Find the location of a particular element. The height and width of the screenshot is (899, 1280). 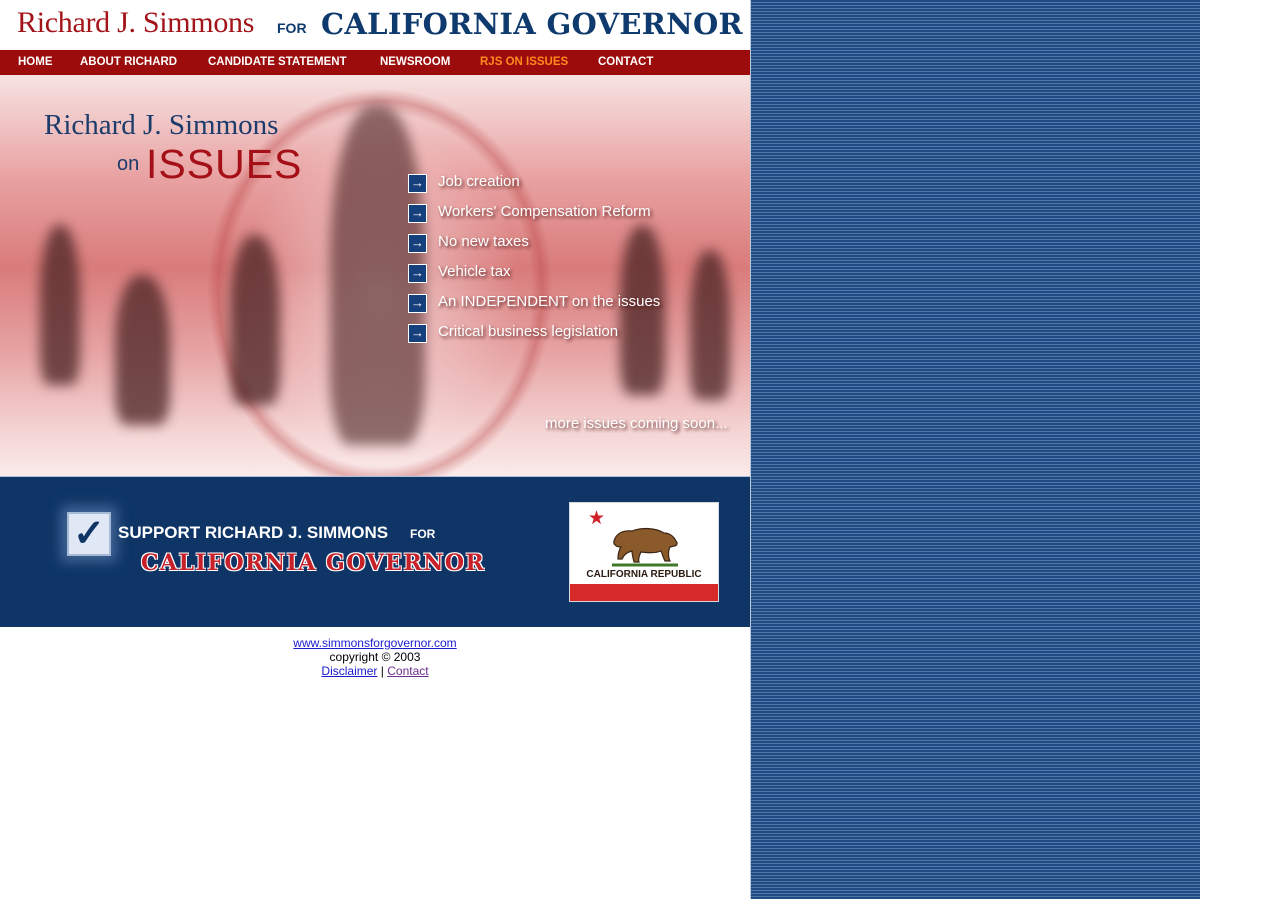

issue-label: Job creation is located at coordinates (479, 181).